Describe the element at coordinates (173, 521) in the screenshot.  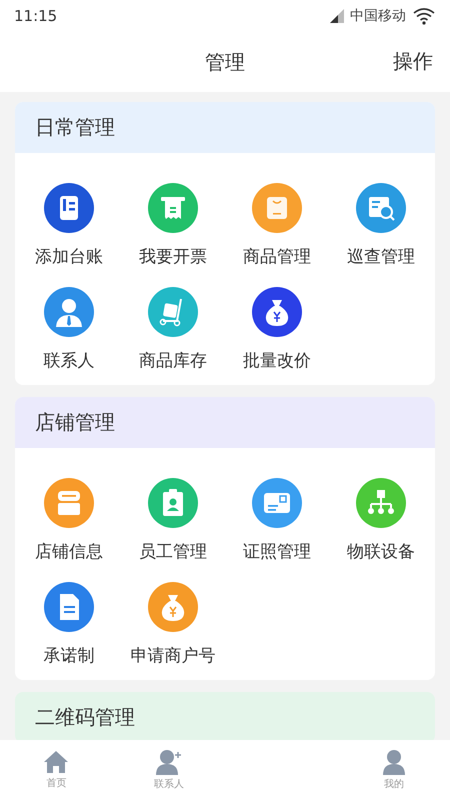
I see `menu-item: 员工管理` at that location.